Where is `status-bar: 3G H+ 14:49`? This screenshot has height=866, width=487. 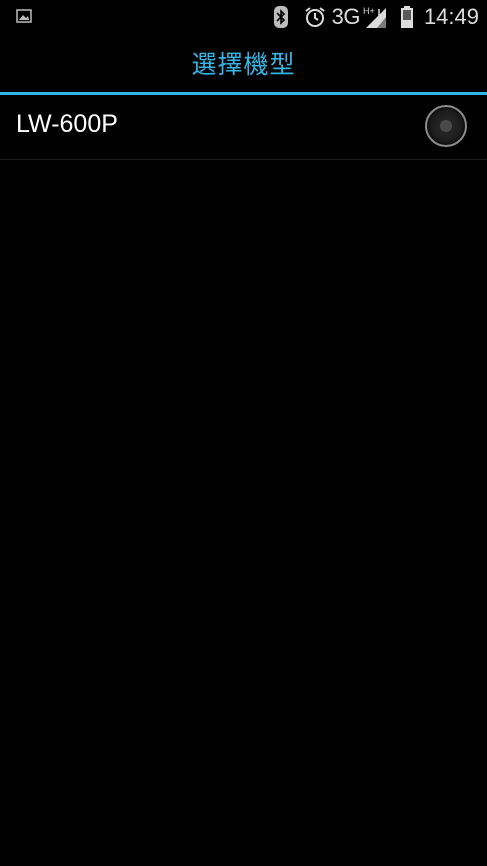 status-bar: 3G H+ 14:49 is located at coordinates (243, 17).